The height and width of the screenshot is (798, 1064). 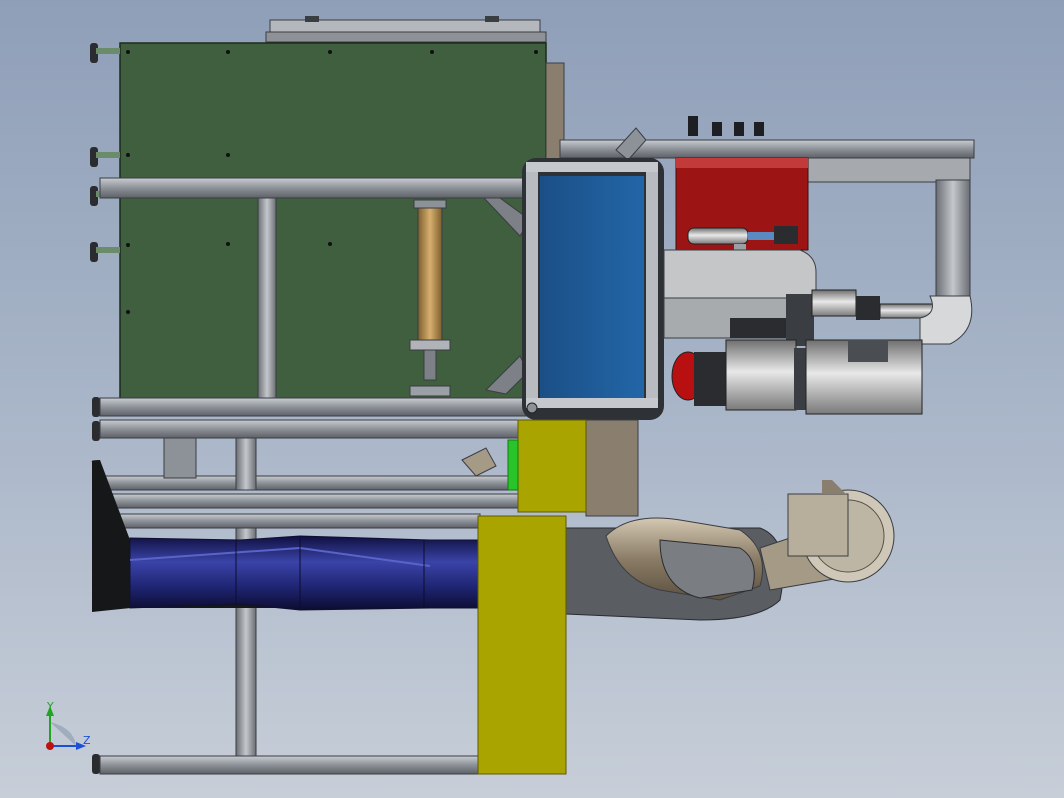 I want to click on gear-housing, so click(x=800, y=297).